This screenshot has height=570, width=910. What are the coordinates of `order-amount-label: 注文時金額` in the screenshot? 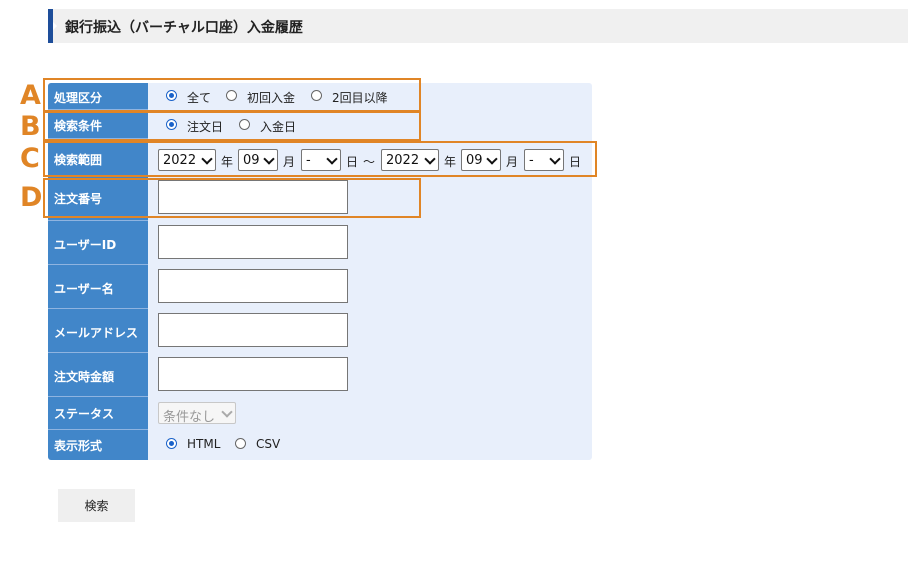 It's located at (84, 377).